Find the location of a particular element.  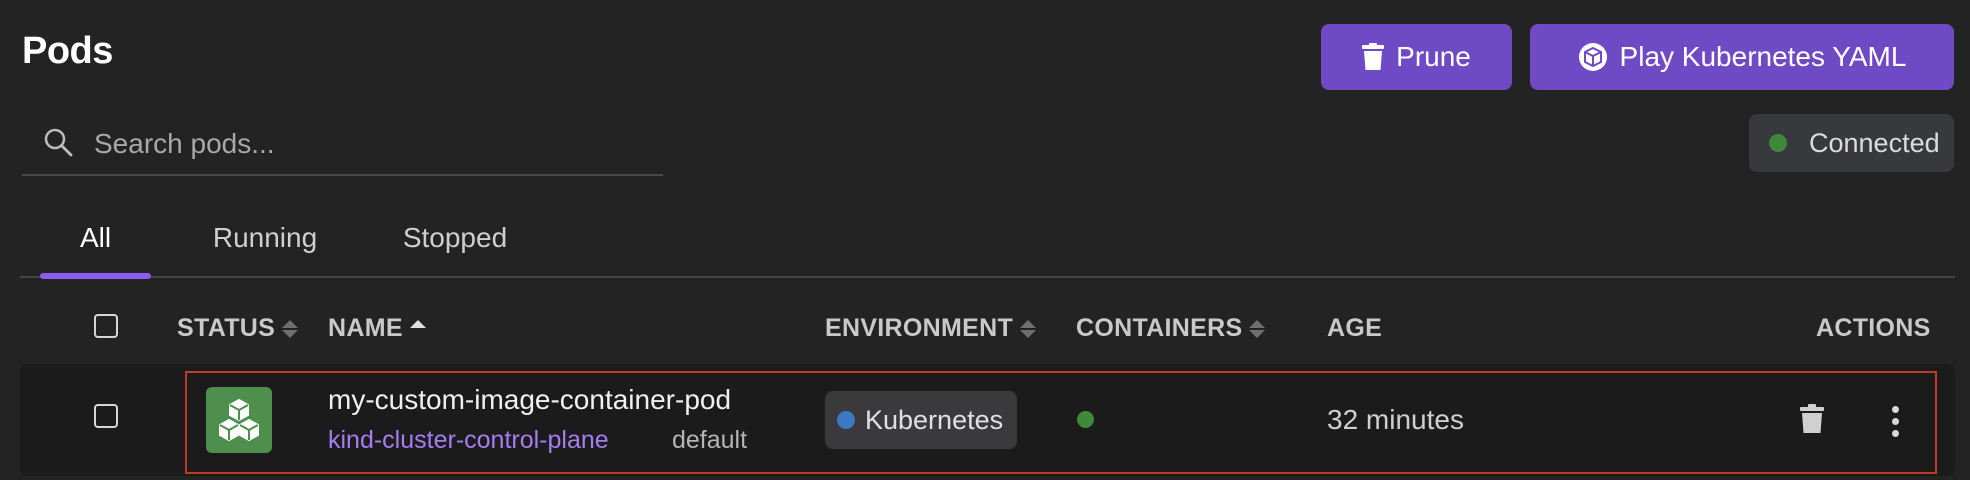

pod-node-link: kind-cluster-control-plane is located at coordinates (468, 440).